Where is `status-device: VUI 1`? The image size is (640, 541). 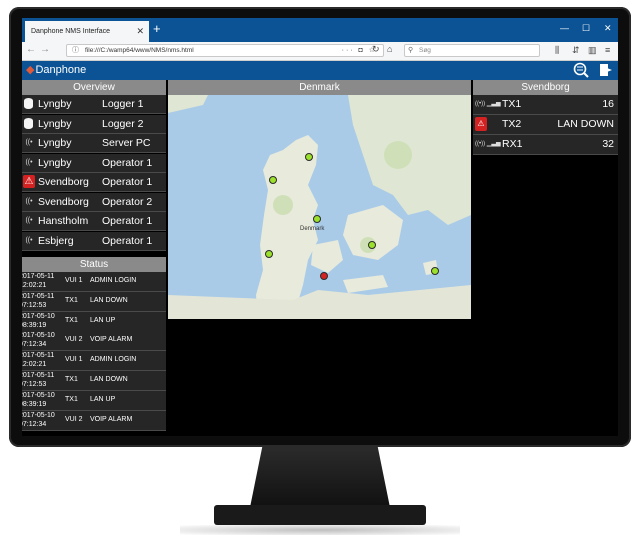 status-device: VUI 1 is located at coordinates (74, 280).